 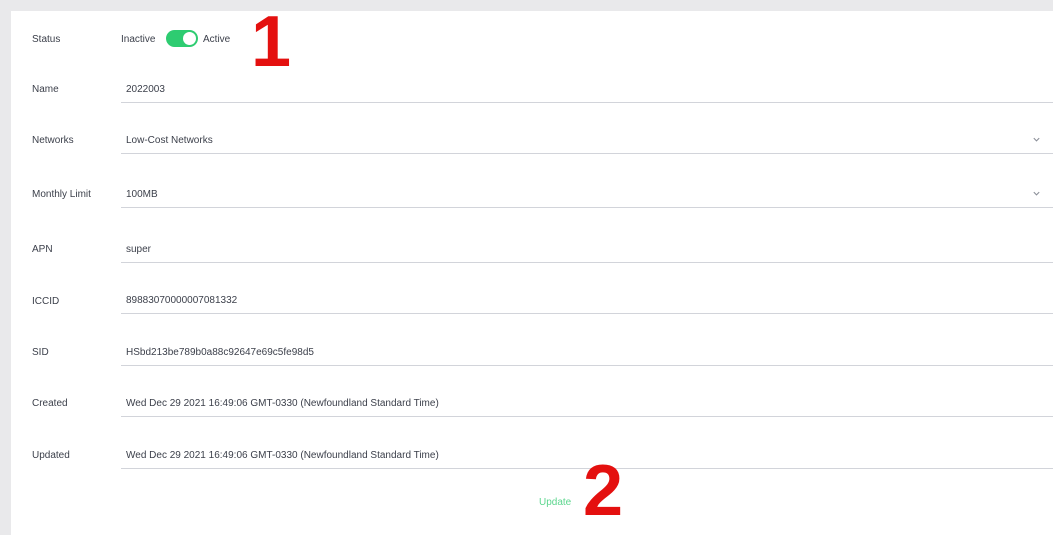 I want to click on status-label: Status, so click(x=46, y=39).